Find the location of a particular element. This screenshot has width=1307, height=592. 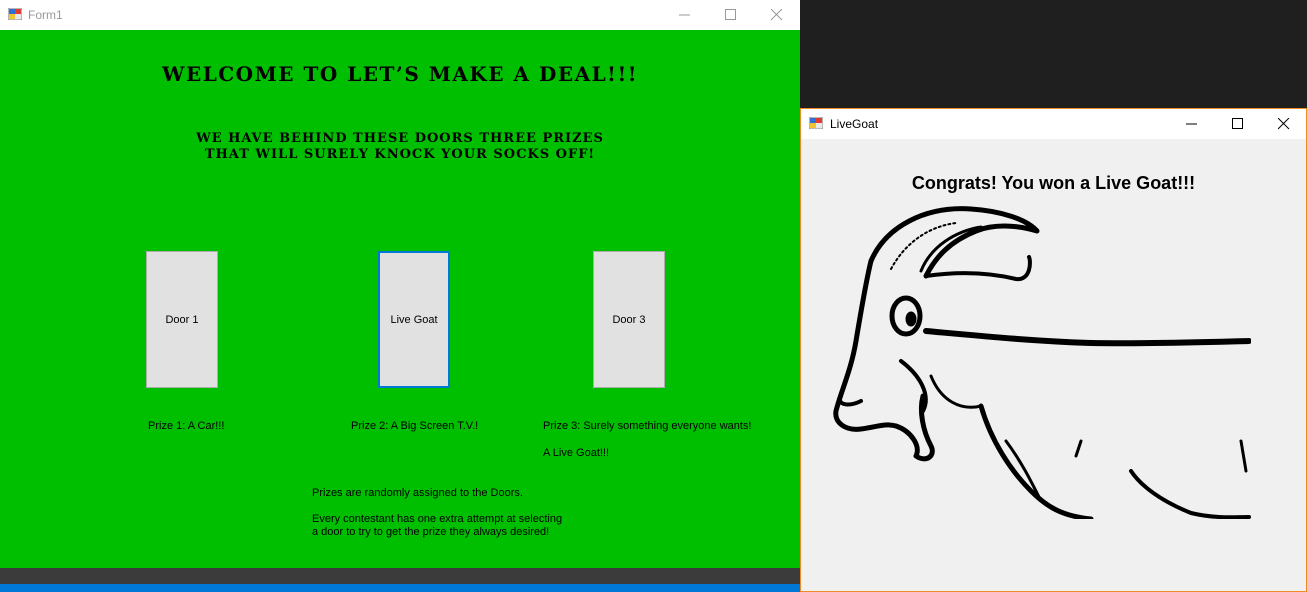

prize-1-label: Prize 1: A Car!!! is located at coordinates (186, 426).